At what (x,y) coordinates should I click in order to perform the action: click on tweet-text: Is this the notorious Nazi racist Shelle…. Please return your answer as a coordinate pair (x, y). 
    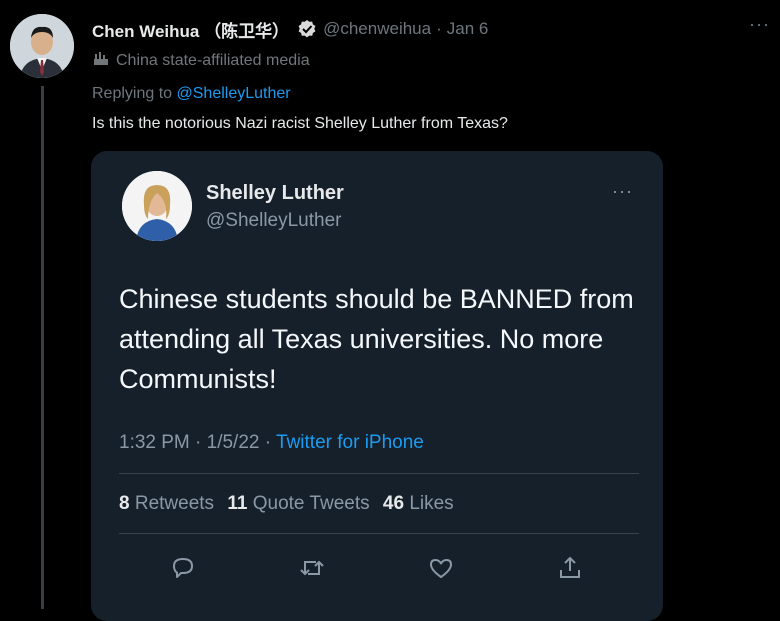
    Looking at the image, I should click on (300, 123).